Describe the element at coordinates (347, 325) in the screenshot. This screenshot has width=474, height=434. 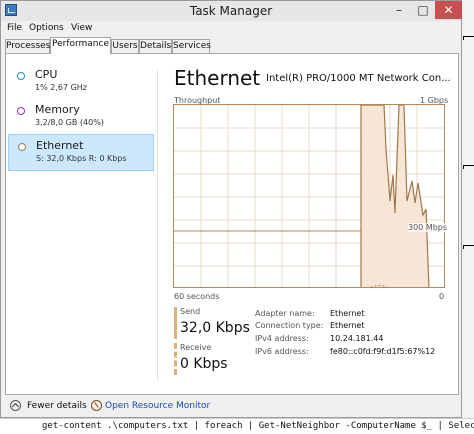
I see `connection-type-value: Ethernet` at that location.